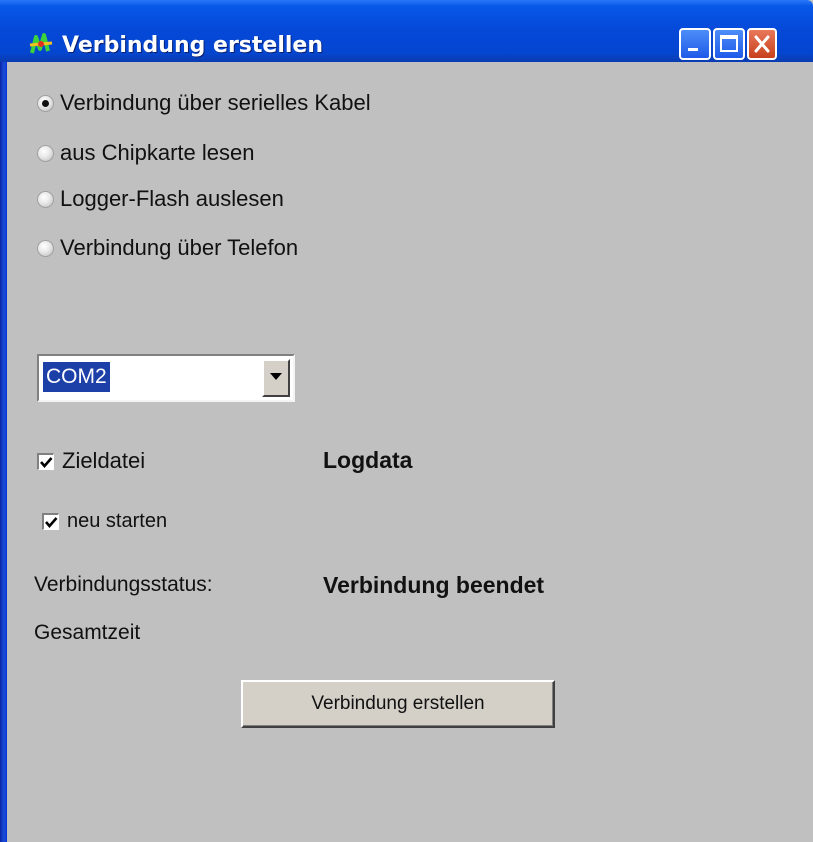 This screenshot has height=842, width=813. I want to click on chevron-down-icon, so click(276, 376).